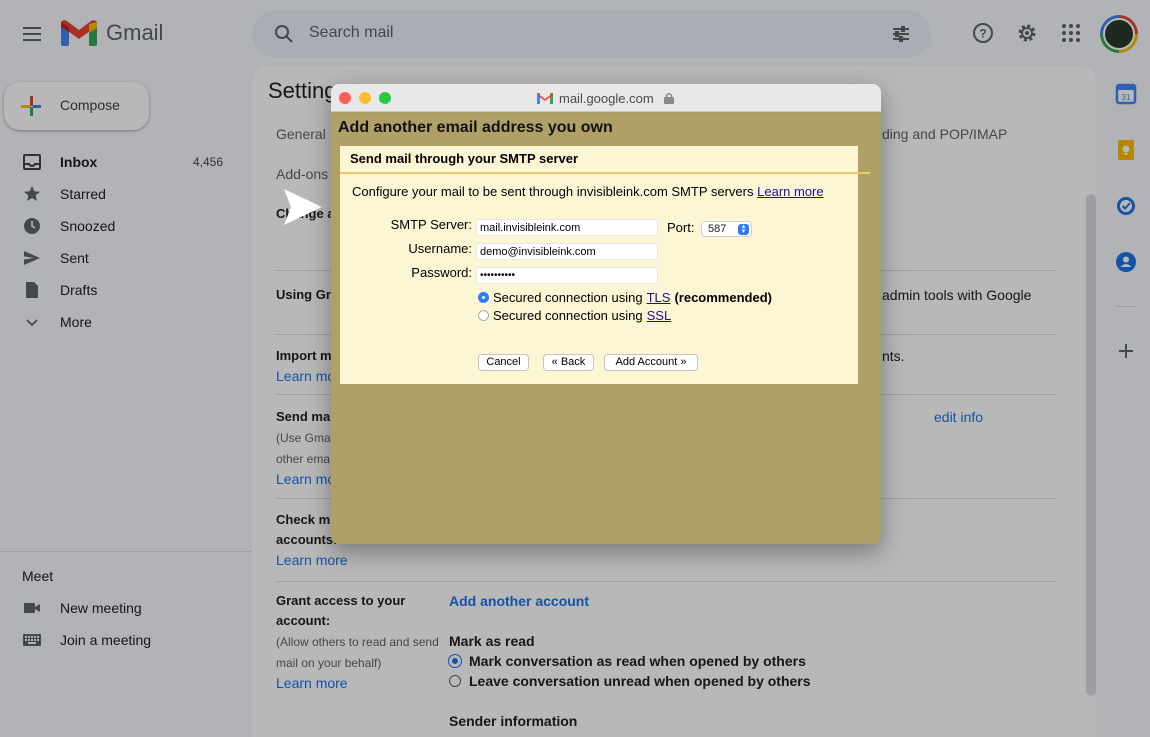 The image size is (1150, 737). I want to click on minimize-window-button, so click(365, 98).